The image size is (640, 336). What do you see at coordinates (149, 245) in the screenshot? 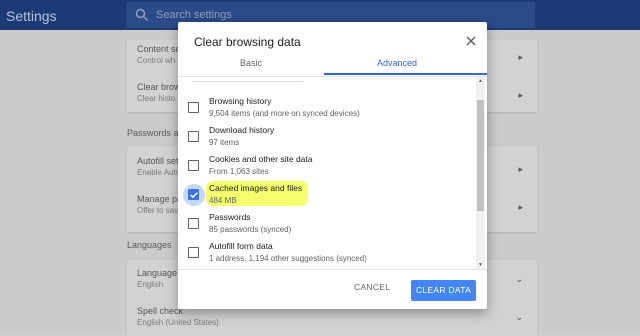
I see `section-title-languages: Languages` at bounding box center [149, 245].